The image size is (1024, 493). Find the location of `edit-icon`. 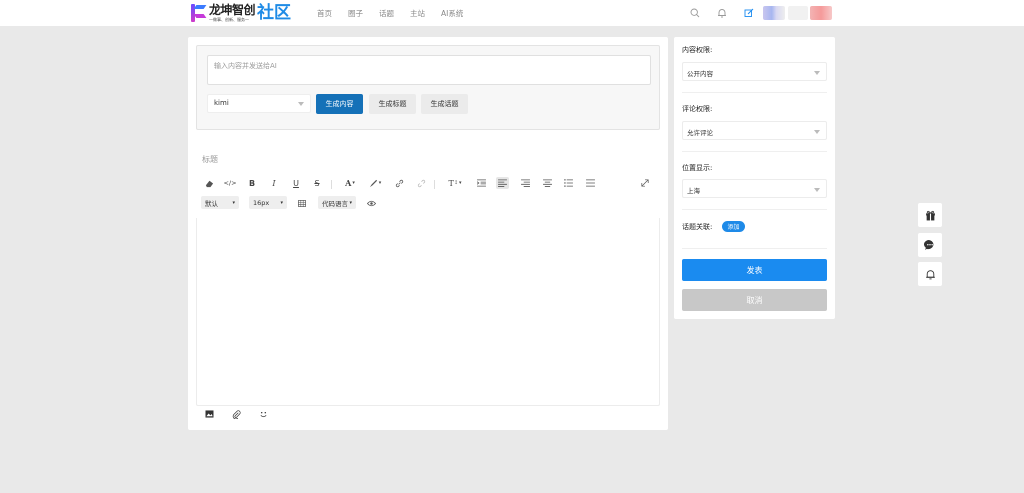

edit-icon is located at coordinates (749, 13).